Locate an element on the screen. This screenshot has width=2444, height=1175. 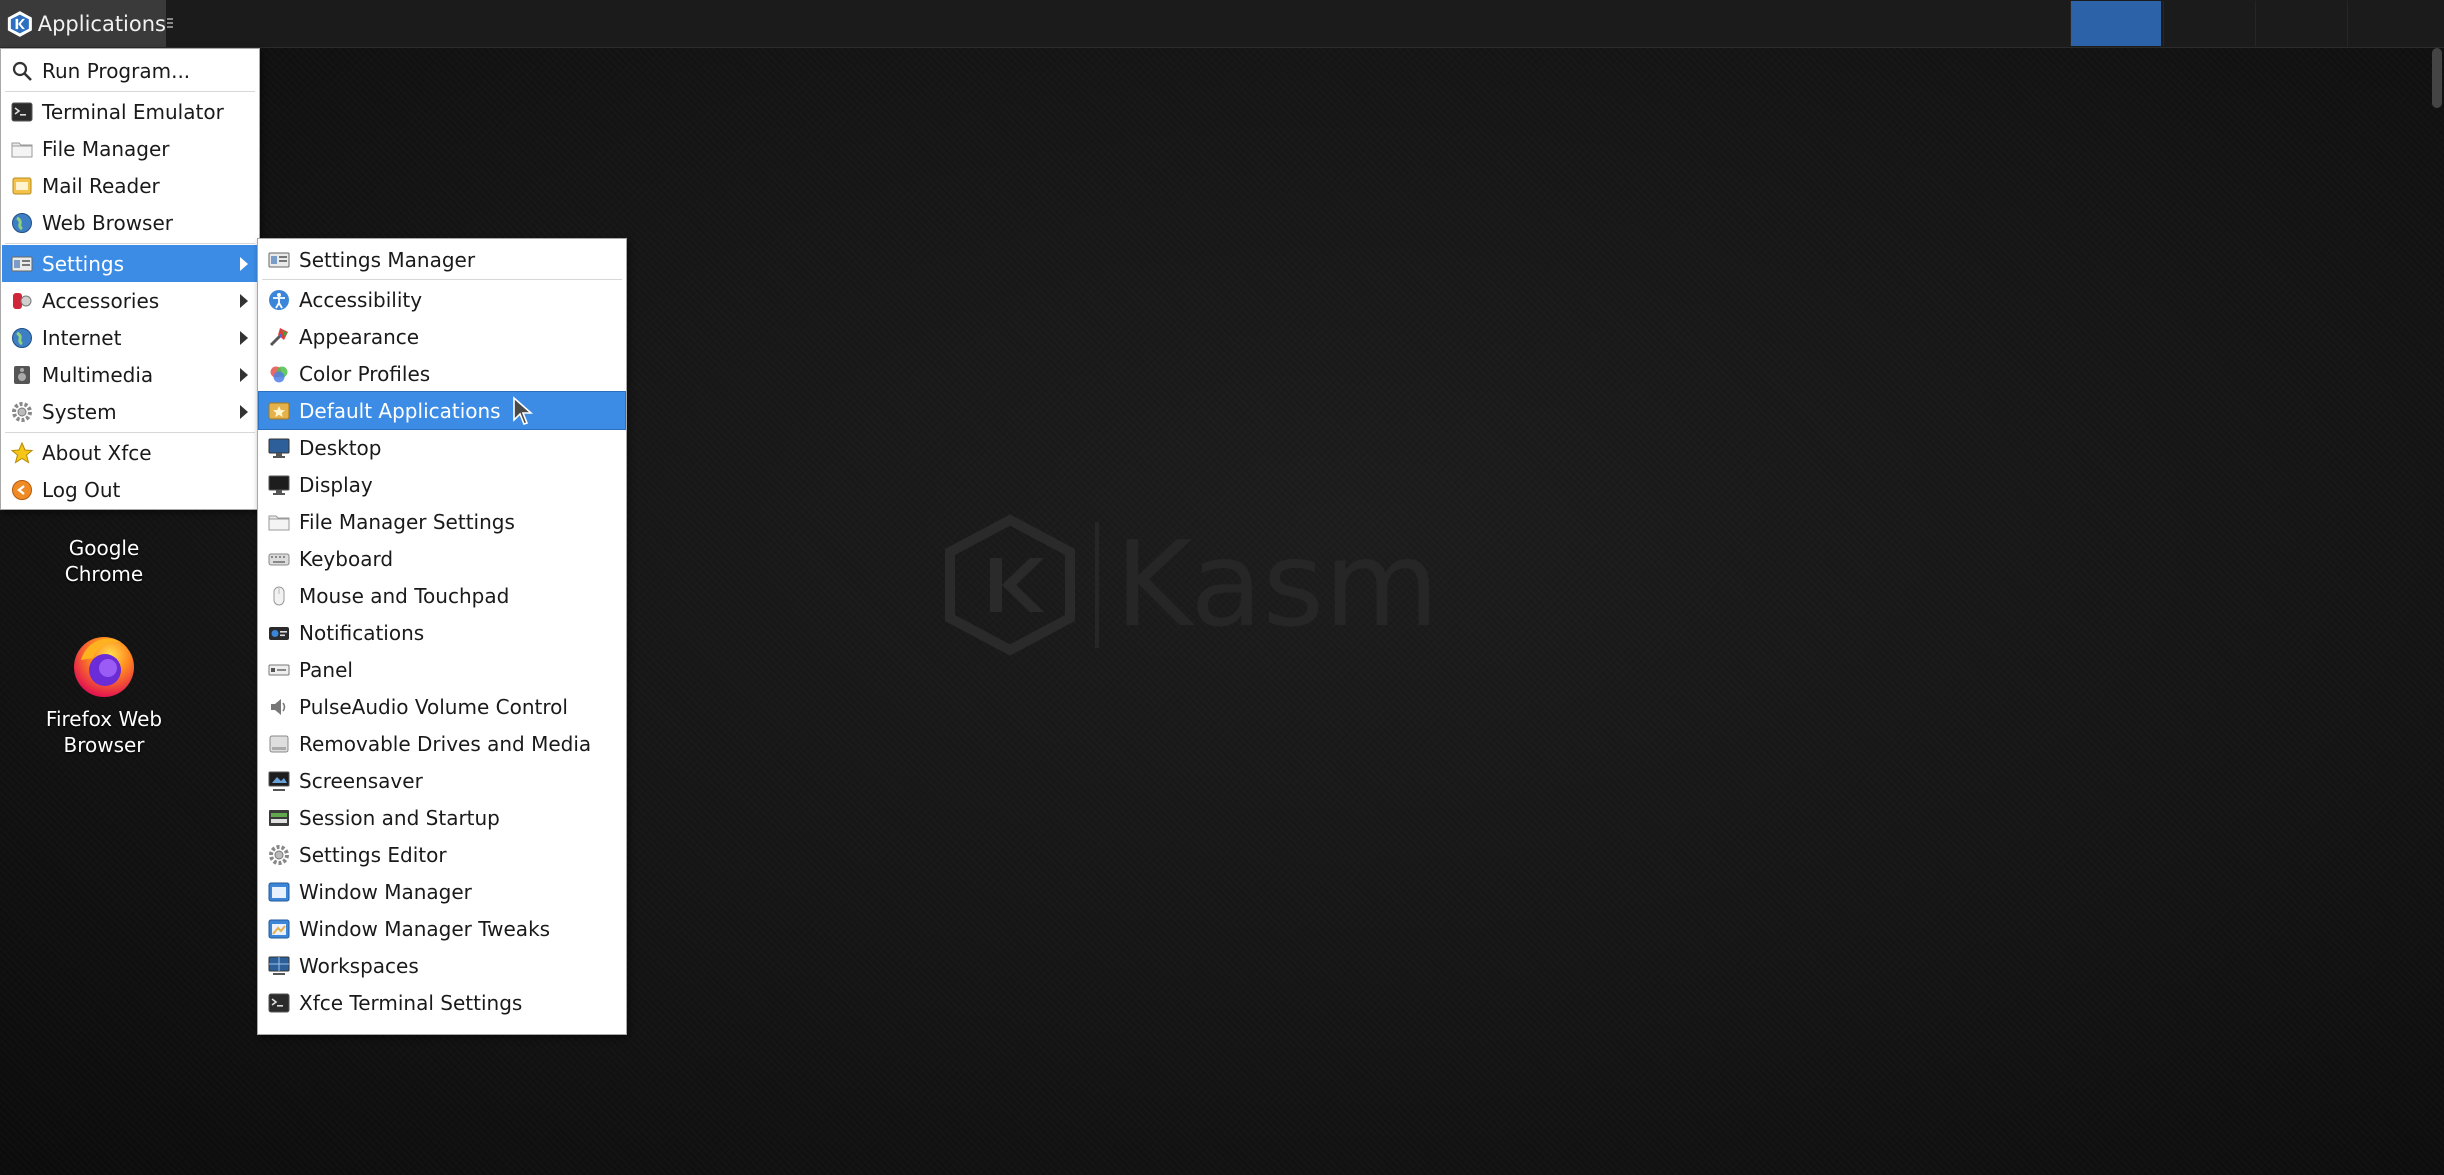
menu-item-label: Log Out is located at coordinates (81, 489).